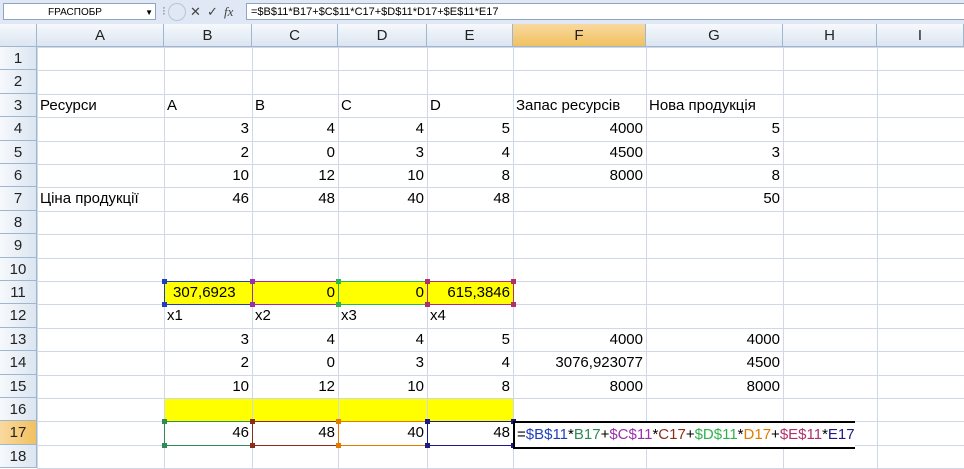  Describe the element at coordinates (208, 152) in the screenshot. I see `cell-b5: 2` at that location.